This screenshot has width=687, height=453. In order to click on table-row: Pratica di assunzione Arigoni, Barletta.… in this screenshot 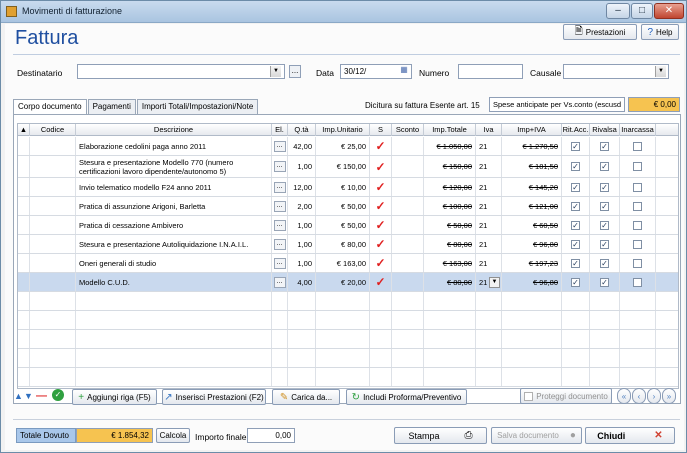, I will do `click(348, 206)`.